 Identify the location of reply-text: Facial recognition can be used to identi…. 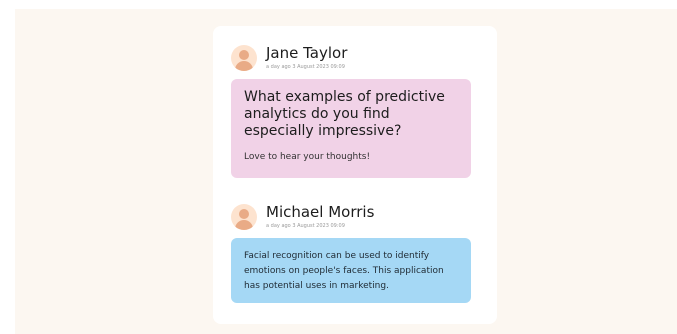
(344, 271).